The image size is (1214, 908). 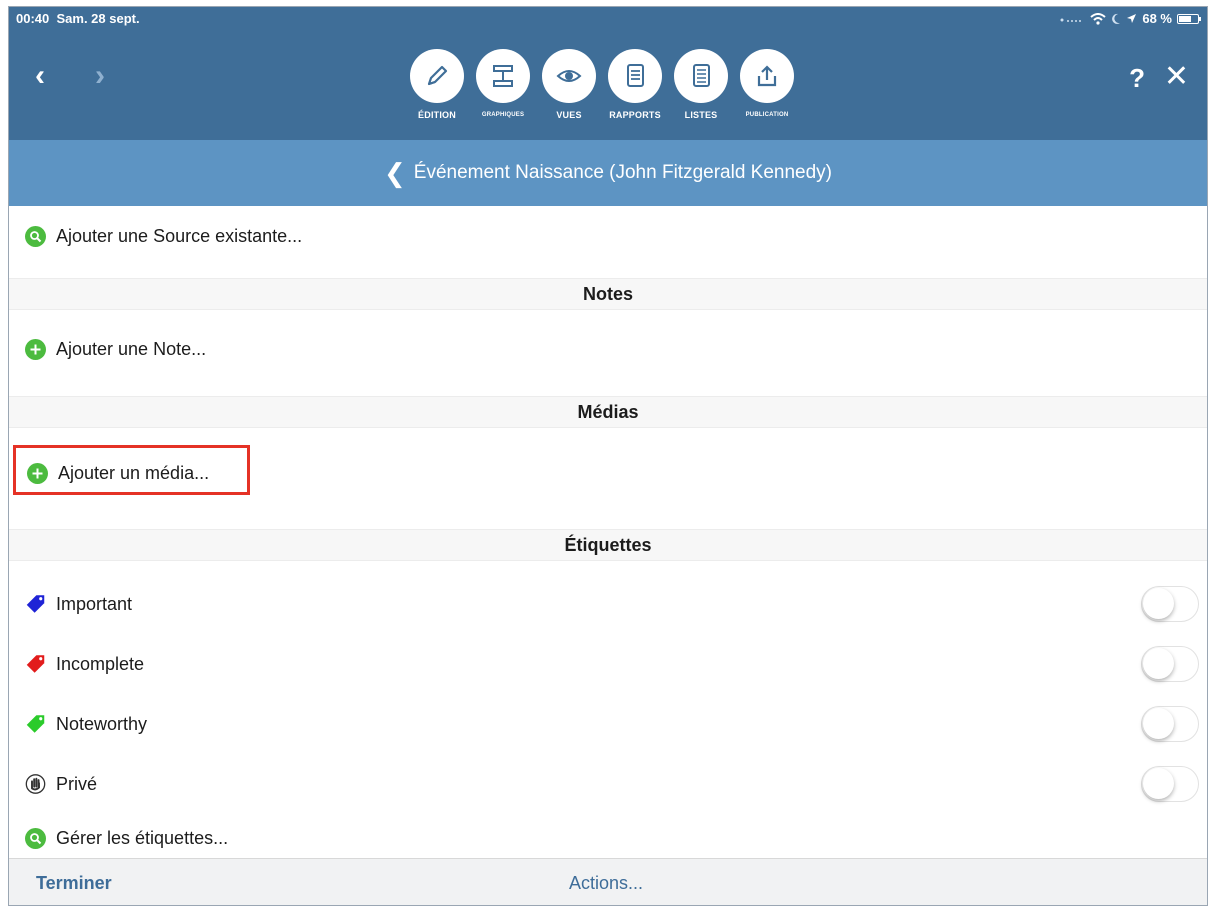 I want to click on highlight-box, so click(x=131, y=470).